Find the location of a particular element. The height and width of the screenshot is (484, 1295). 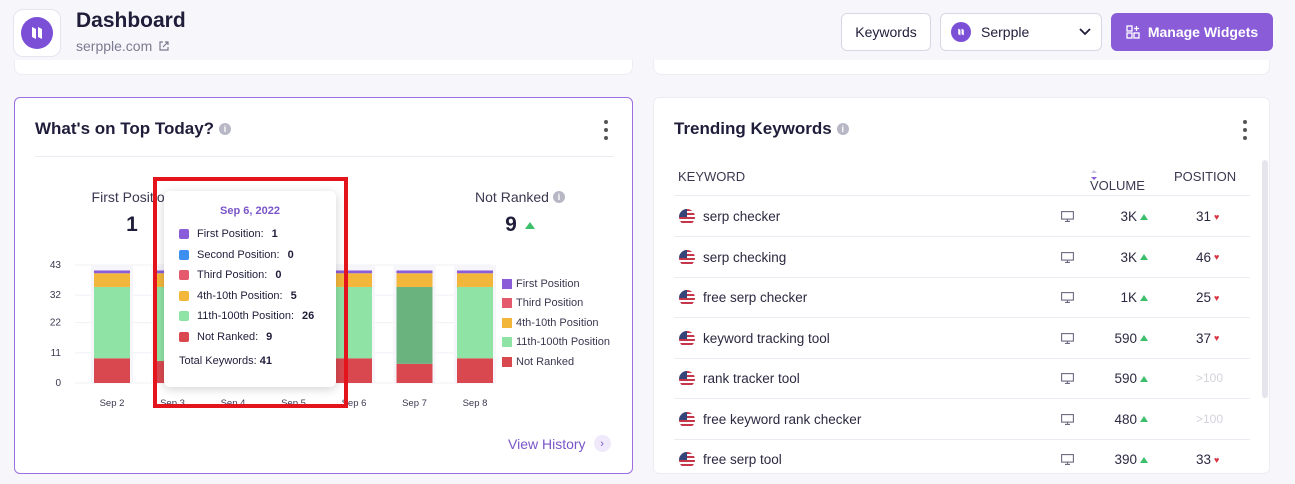

serpple-logo is located at coordinates (37, 33).